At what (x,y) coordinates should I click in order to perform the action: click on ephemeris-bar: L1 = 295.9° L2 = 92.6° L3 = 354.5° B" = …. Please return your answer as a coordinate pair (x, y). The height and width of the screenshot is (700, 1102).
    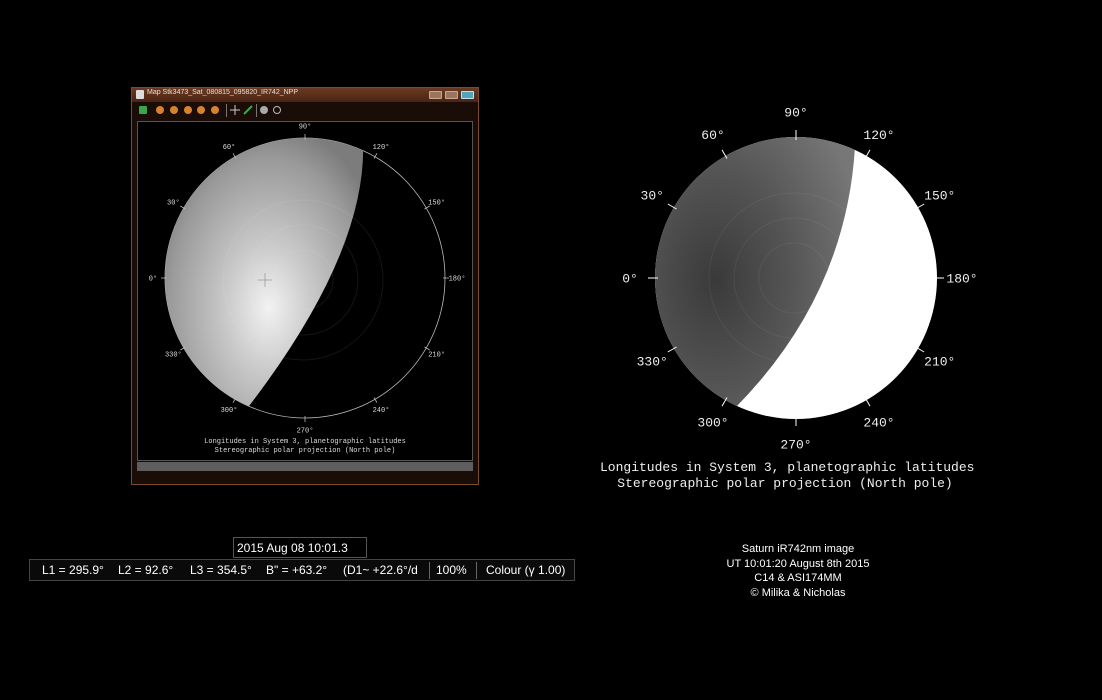
    Looking at the image, I should click on (302, 570).